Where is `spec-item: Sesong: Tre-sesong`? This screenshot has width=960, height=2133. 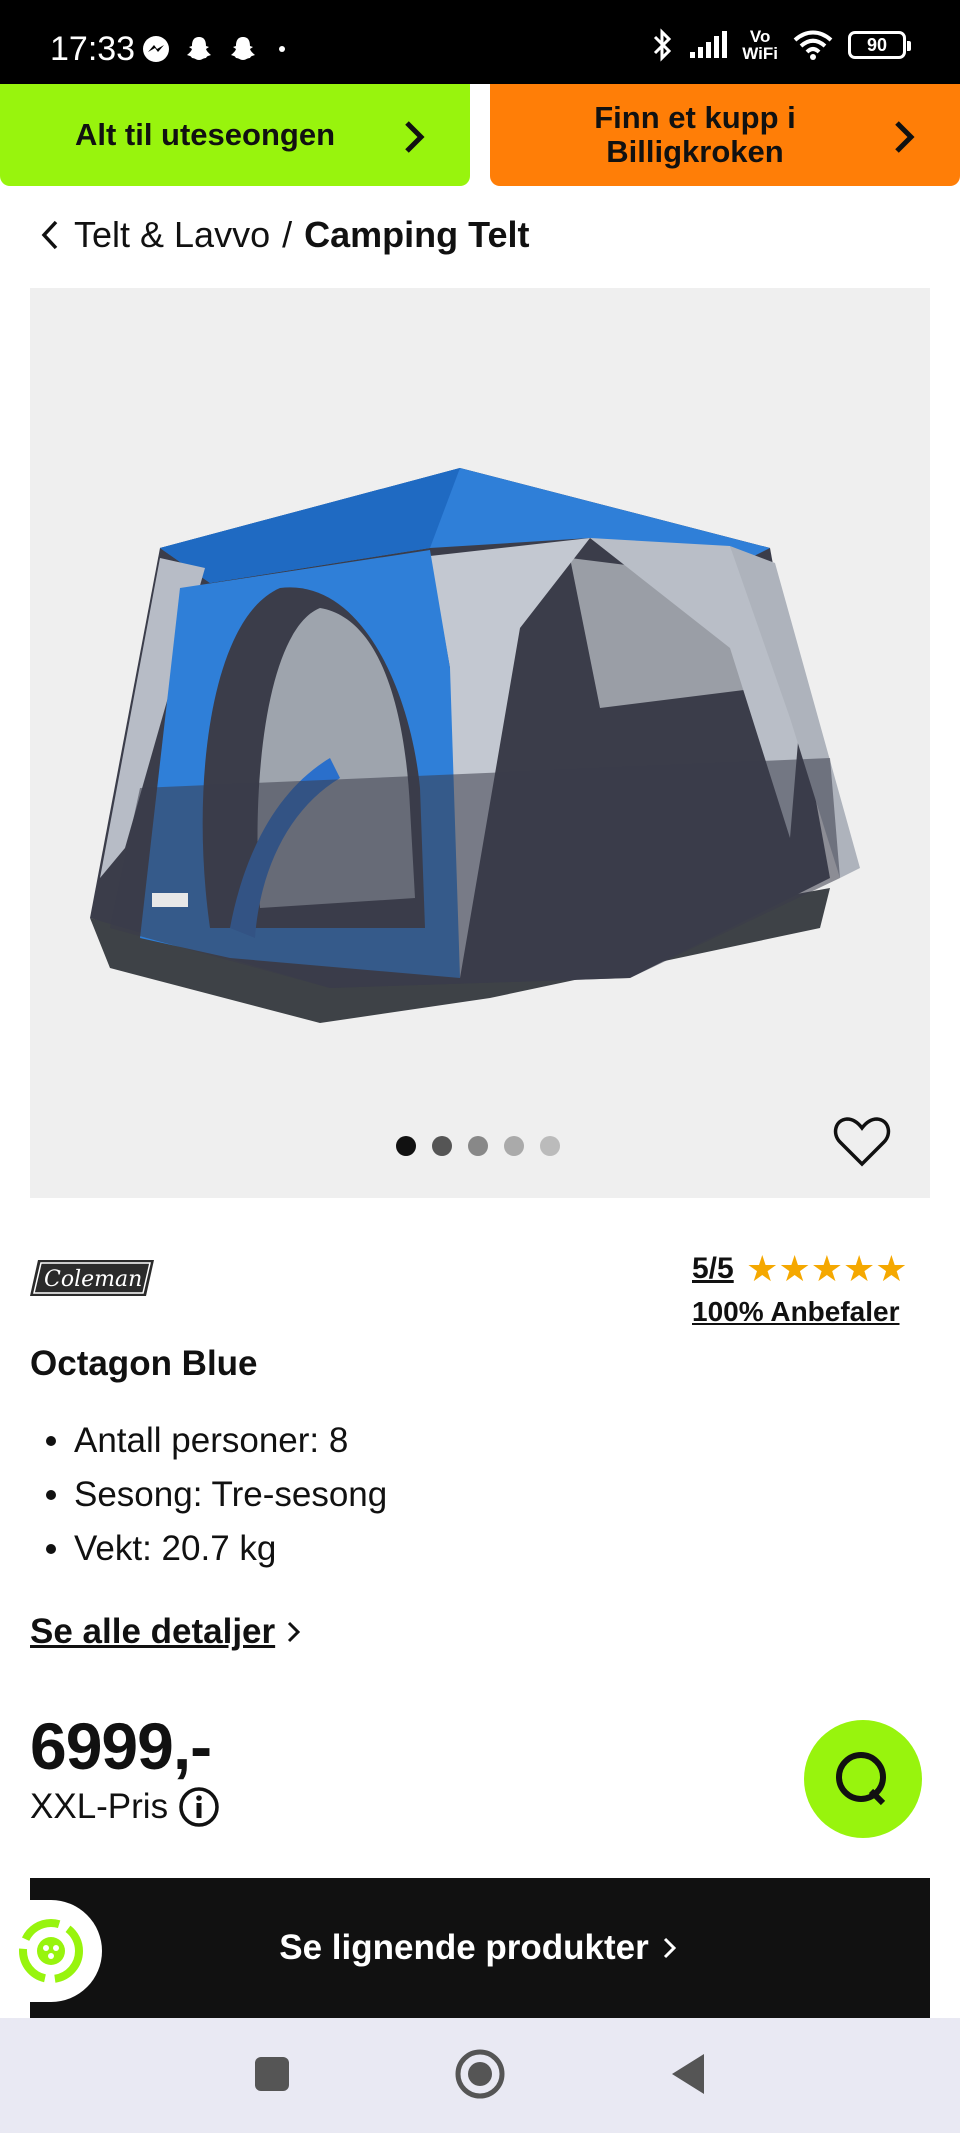
spec-item: Sesong: Tre-sesong is located at coordinates (208, 1495).